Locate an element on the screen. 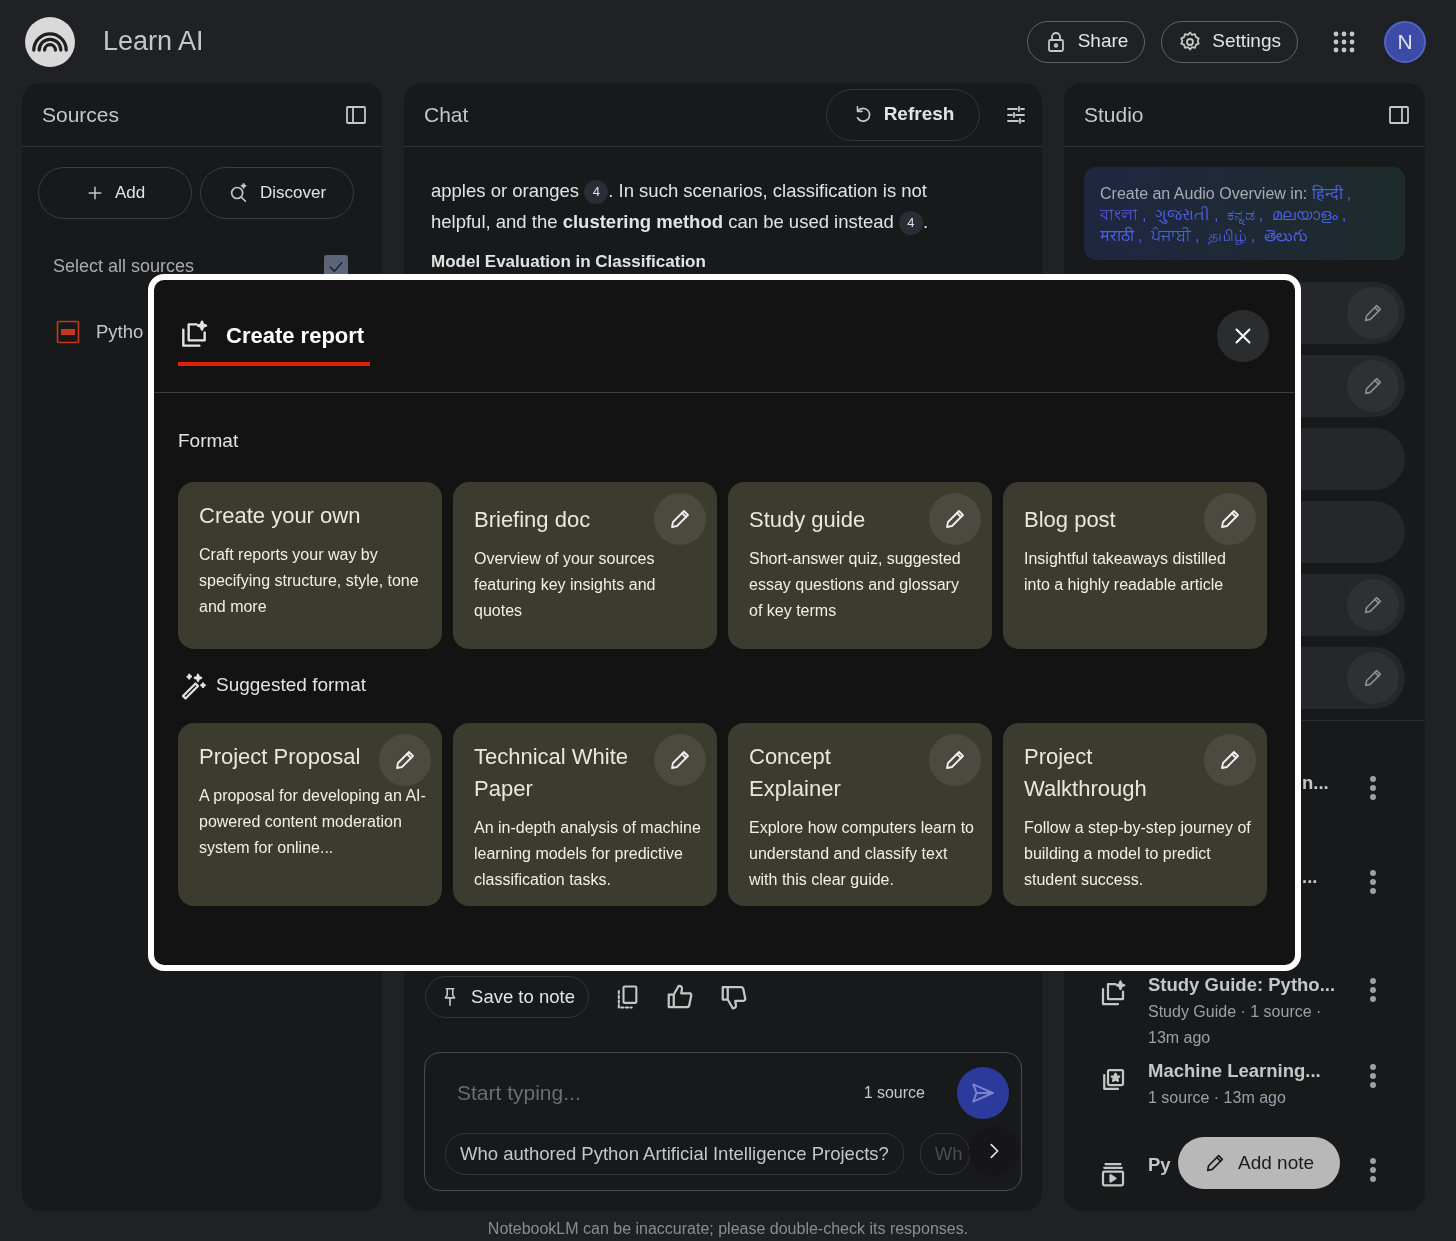 The width and height of the screenshot is (1456, 1241). format-card: Create your own Craft reports your way by specifying structure, style, tone and more is located at coordinates (310, 565).